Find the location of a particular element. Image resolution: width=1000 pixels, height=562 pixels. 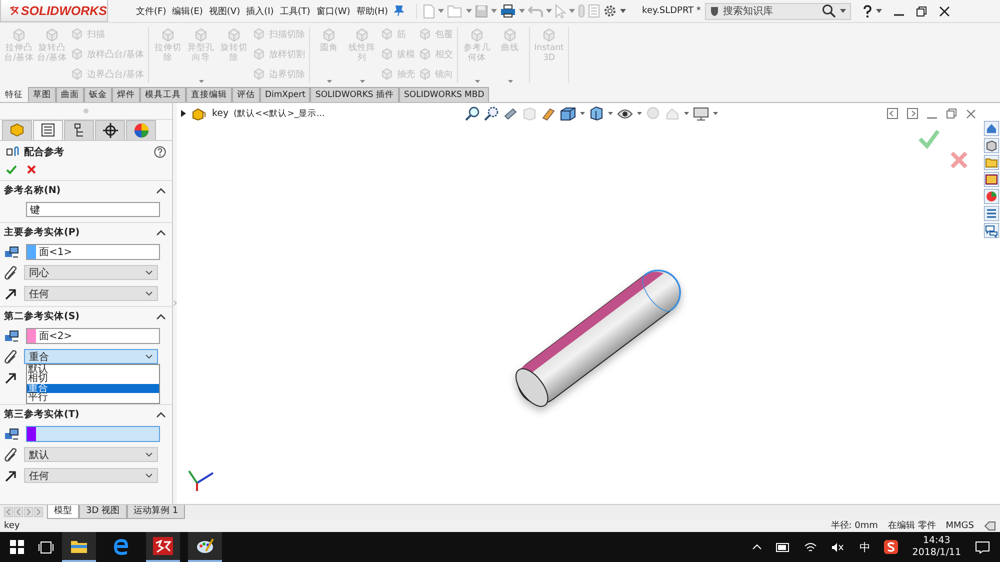

menu-item: 插入(I) is located at coordinates (260, 11).